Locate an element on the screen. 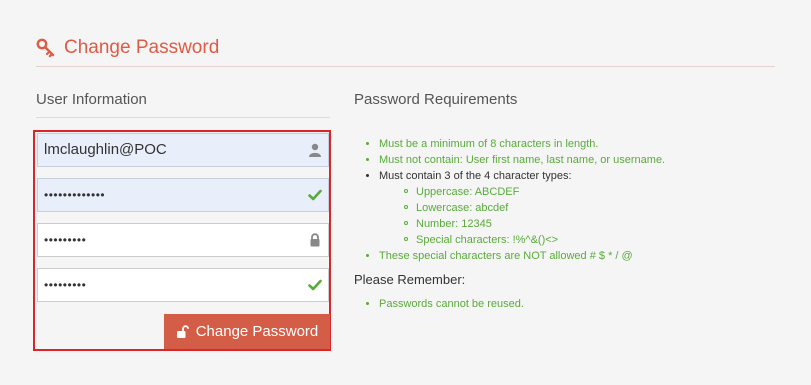 Image resolution: width=811 pixels, height=385 pixels. confirm-password-field: ••••••••• is located at coordinates (183, 285).